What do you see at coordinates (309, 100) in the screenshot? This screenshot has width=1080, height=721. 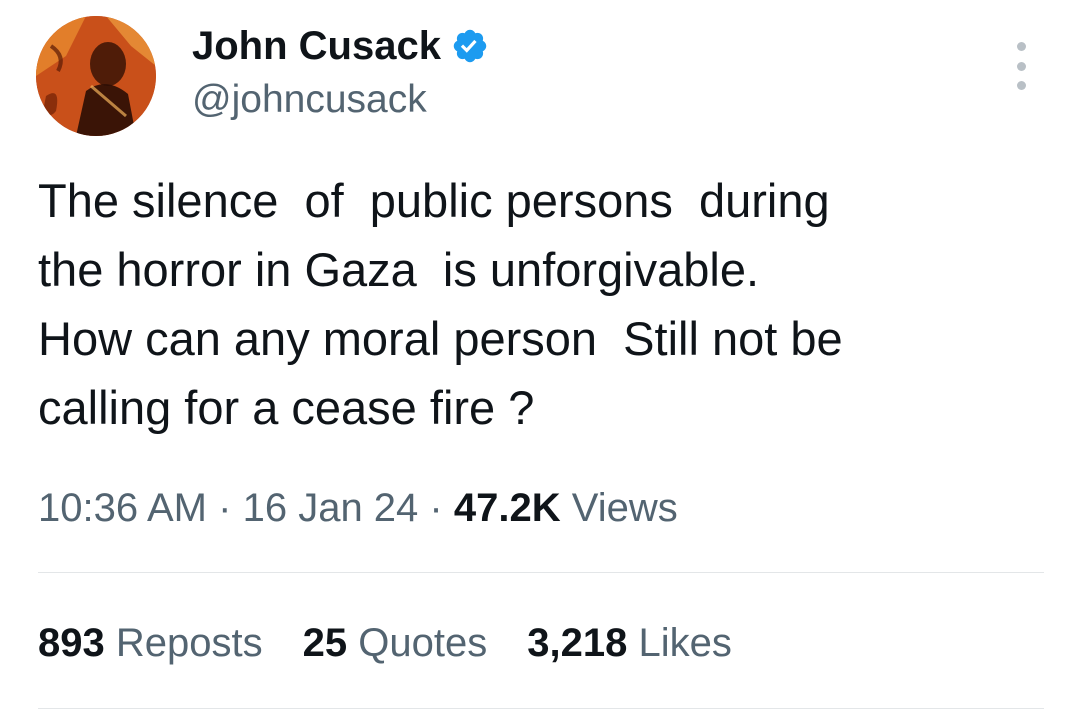 I see `author-handle: @johncusack` at bounding box center [309, 100].